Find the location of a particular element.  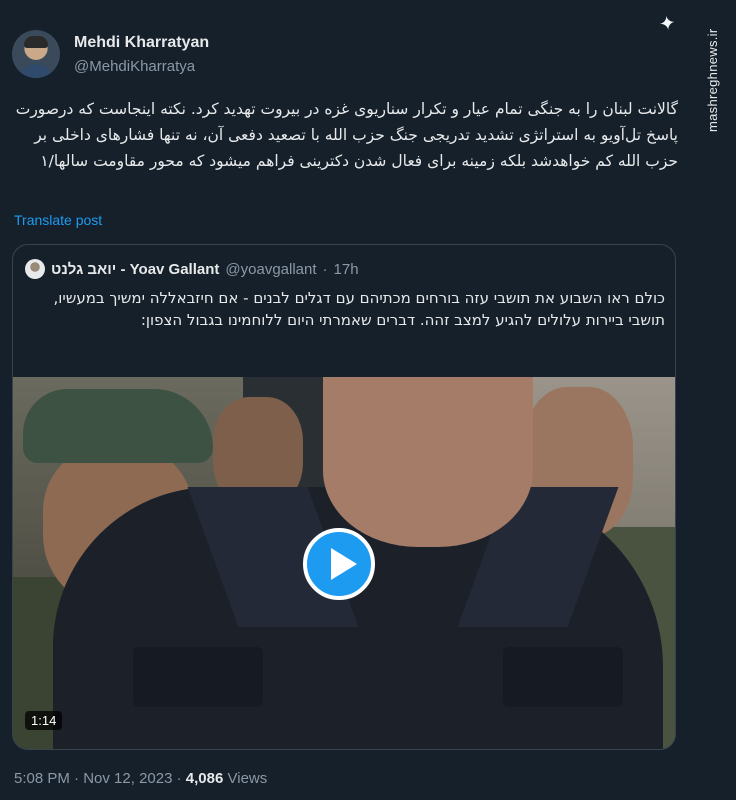

quoted-author-avatar is located at coordinates (35, 269).